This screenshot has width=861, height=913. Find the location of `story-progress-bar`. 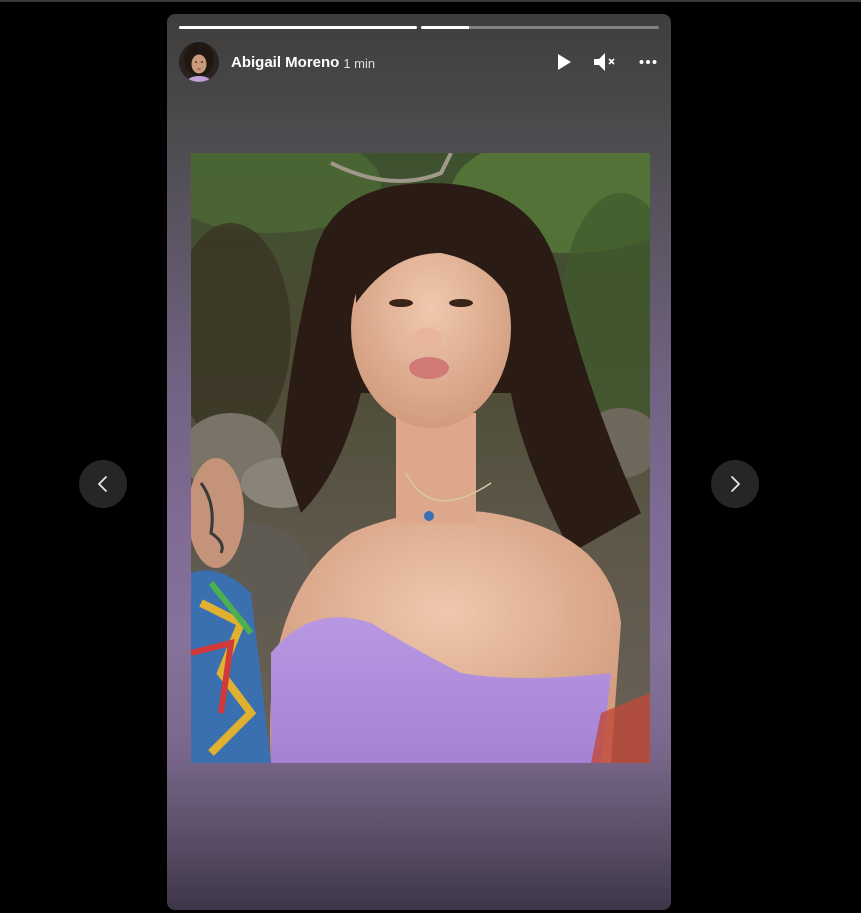

story-progress-bar is located at coordinates (419, 27).